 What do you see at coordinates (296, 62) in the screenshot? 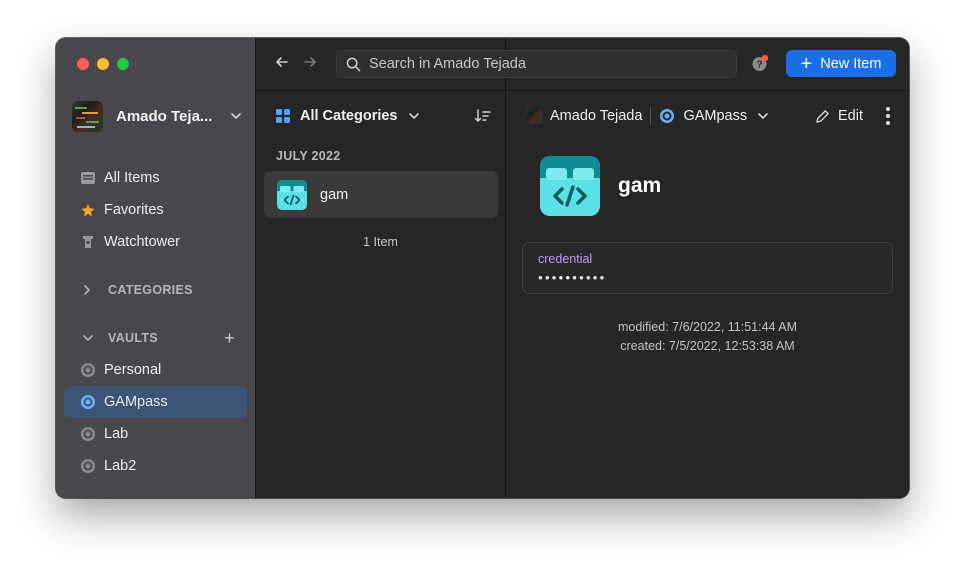
I see `history-navigation` at bounding box center [296, 62].